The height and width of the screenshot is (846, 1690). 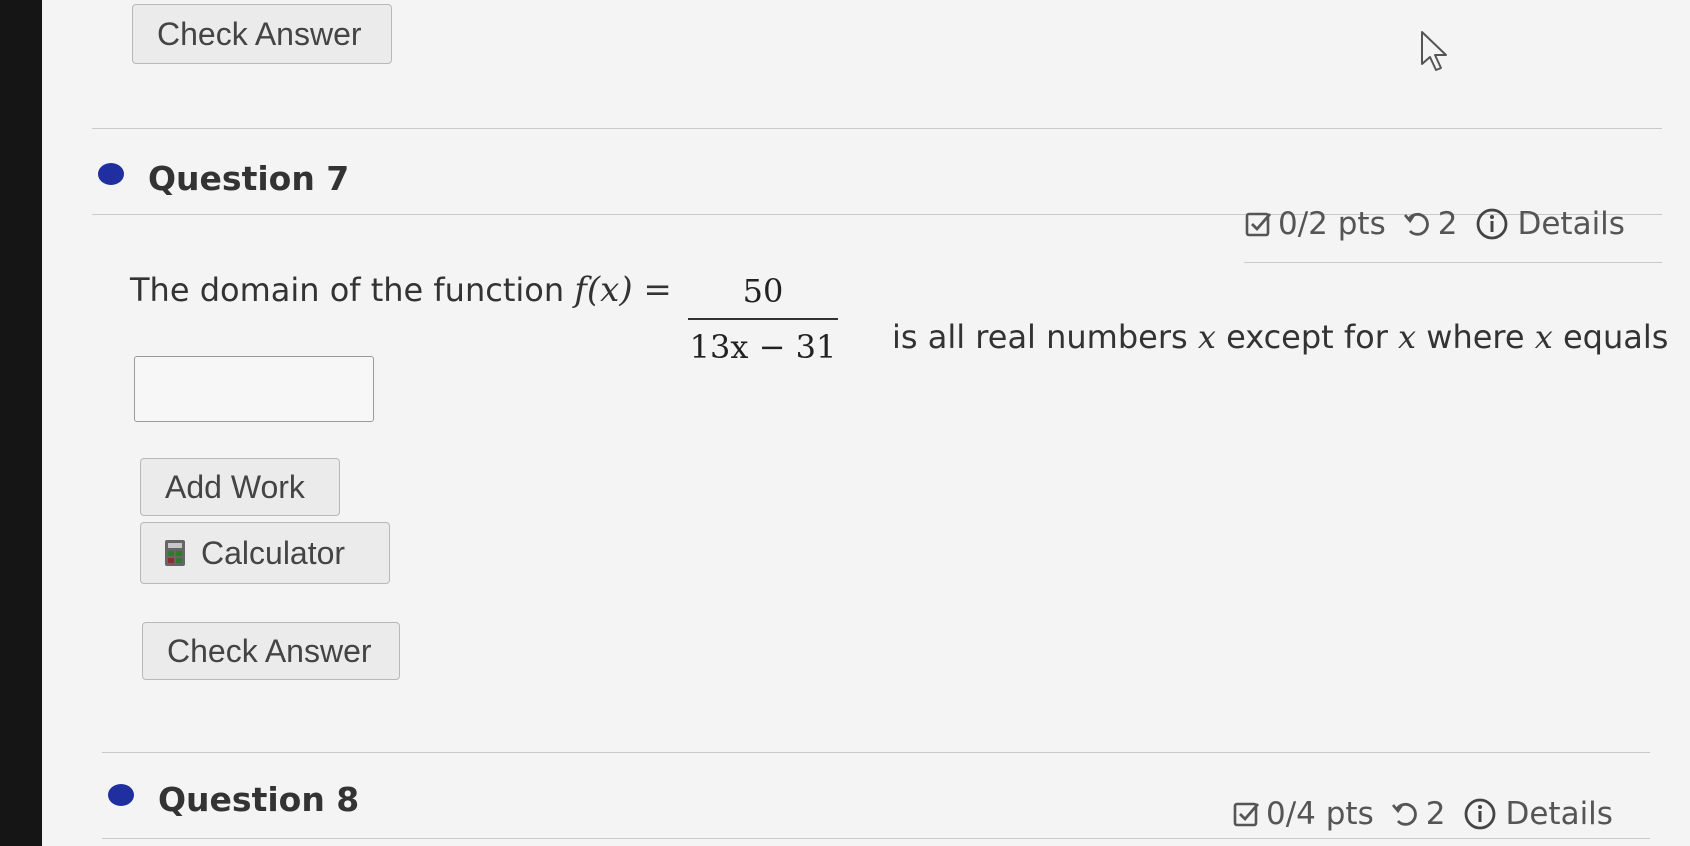 What do you see at coordinates (259, 799) in the screenshot?
I see `question-8-title: Question 8` at bounding box center [259, 799].